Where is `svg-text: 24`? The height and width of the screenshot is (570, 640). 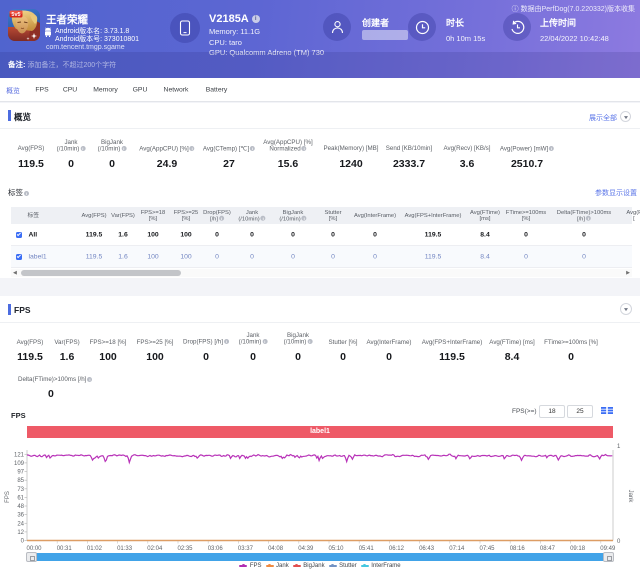
svg-text: 24 is located at coordinates (20, 524).